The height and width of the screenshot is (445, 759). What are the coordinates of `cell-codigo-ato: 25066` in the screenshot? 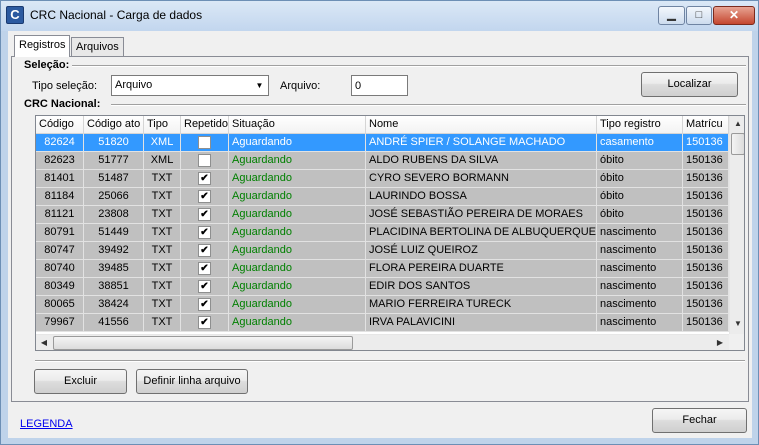 It's located at (114, 197).